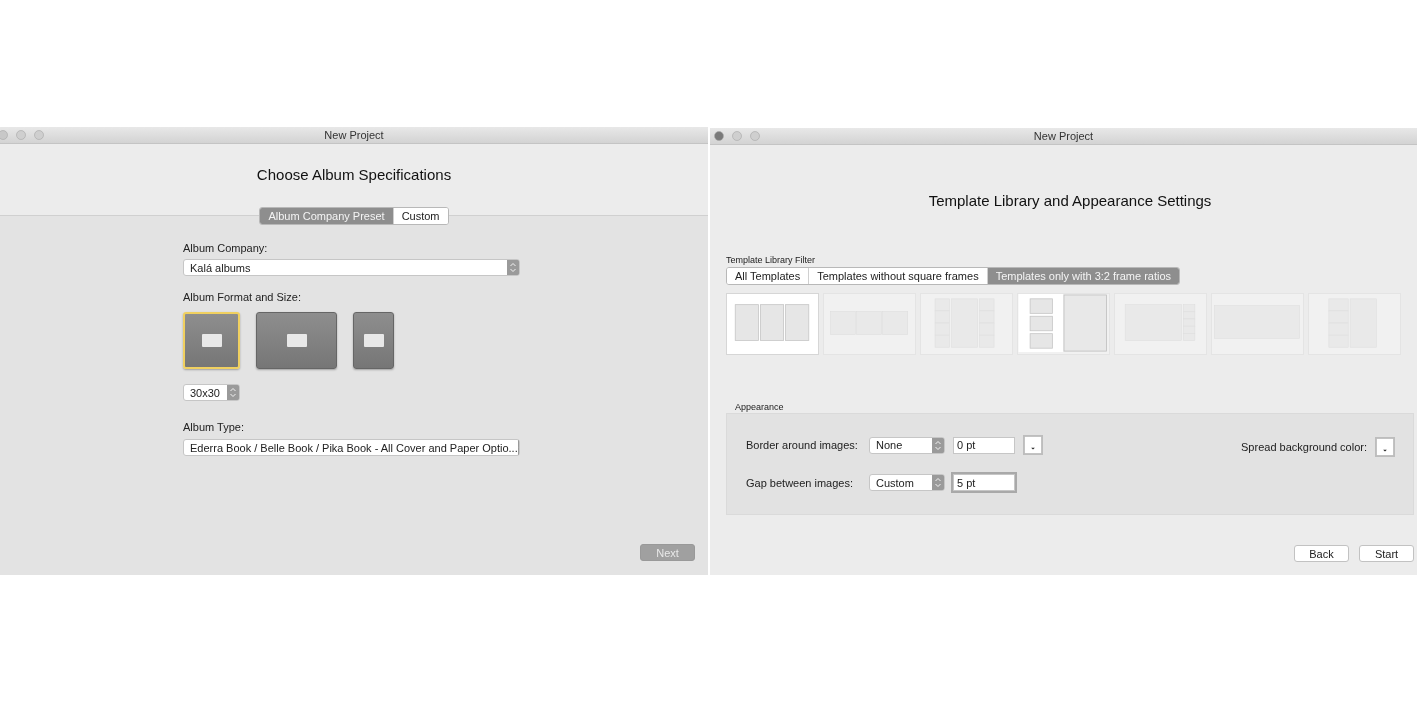 The height and width of the screenshot is (709, 1417). What do you see at coordinates (226, 248) in the screenshot?
I see `field-label: Album Company:` at bounding box center [226, 248].